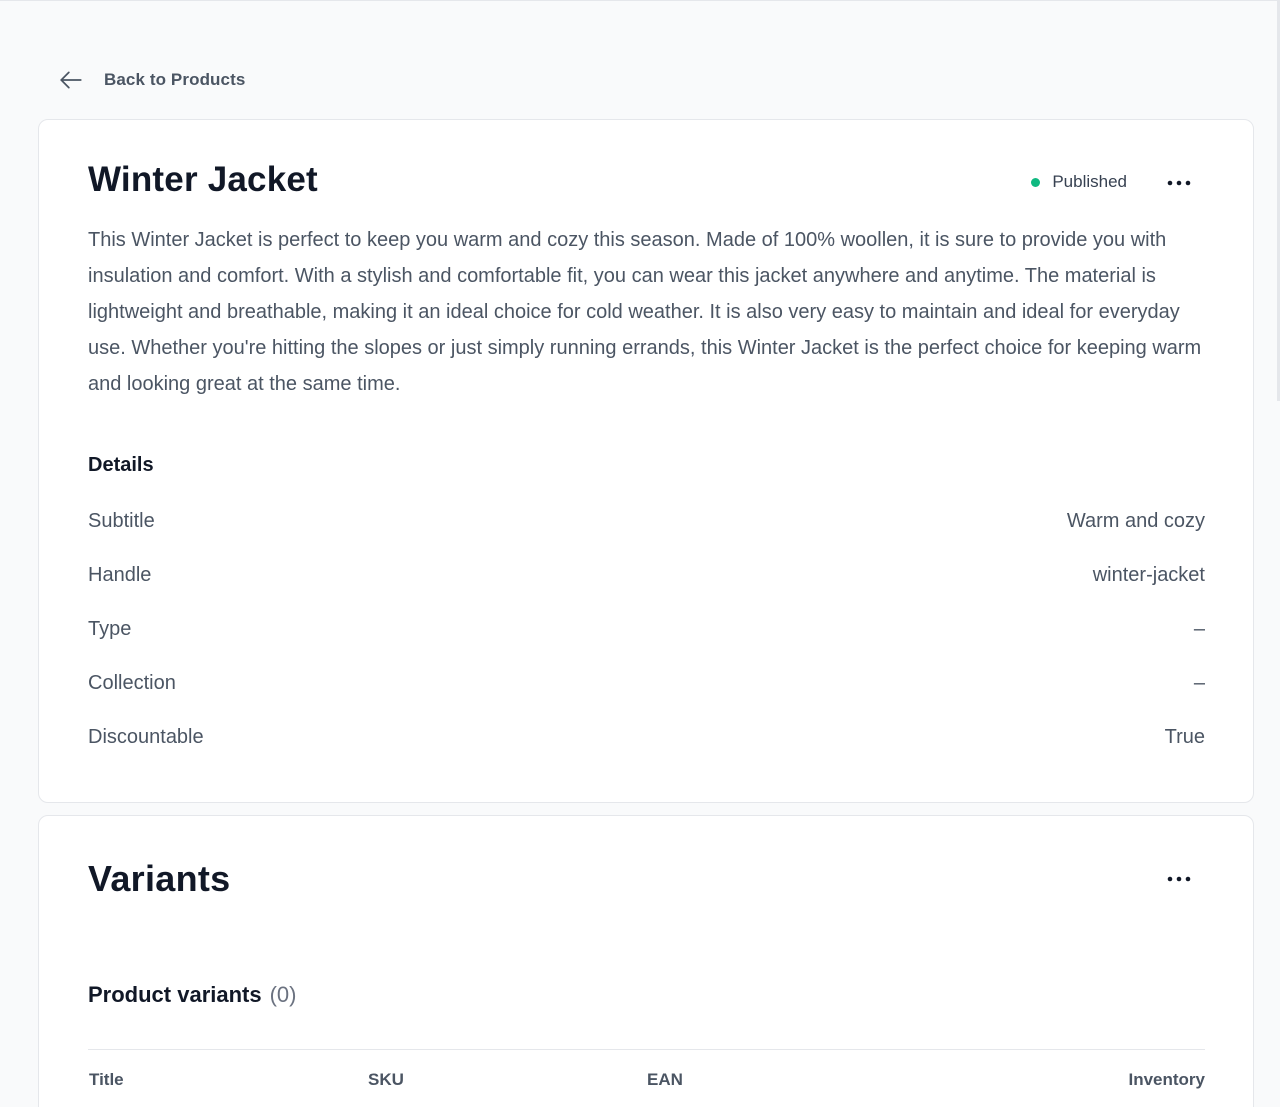 The width and height of the screenshot is (1280, 1107). Describe the element at coordinates (1166, 1079) in the screenshot. I see `column-header-inventory: Inventory` at that location.